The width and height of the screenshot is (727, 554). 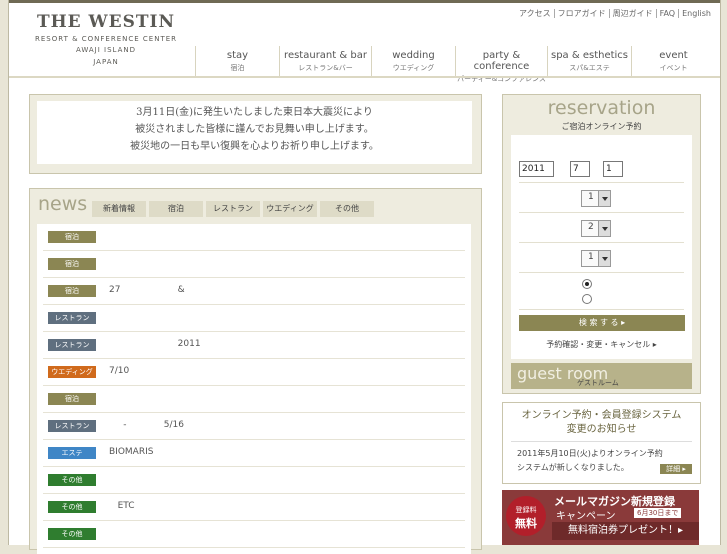 What do you see at coordinates (254, 372) in the screenshot?
I see `news-row: ウエディング 7/10` at bounding box center [254, 372].